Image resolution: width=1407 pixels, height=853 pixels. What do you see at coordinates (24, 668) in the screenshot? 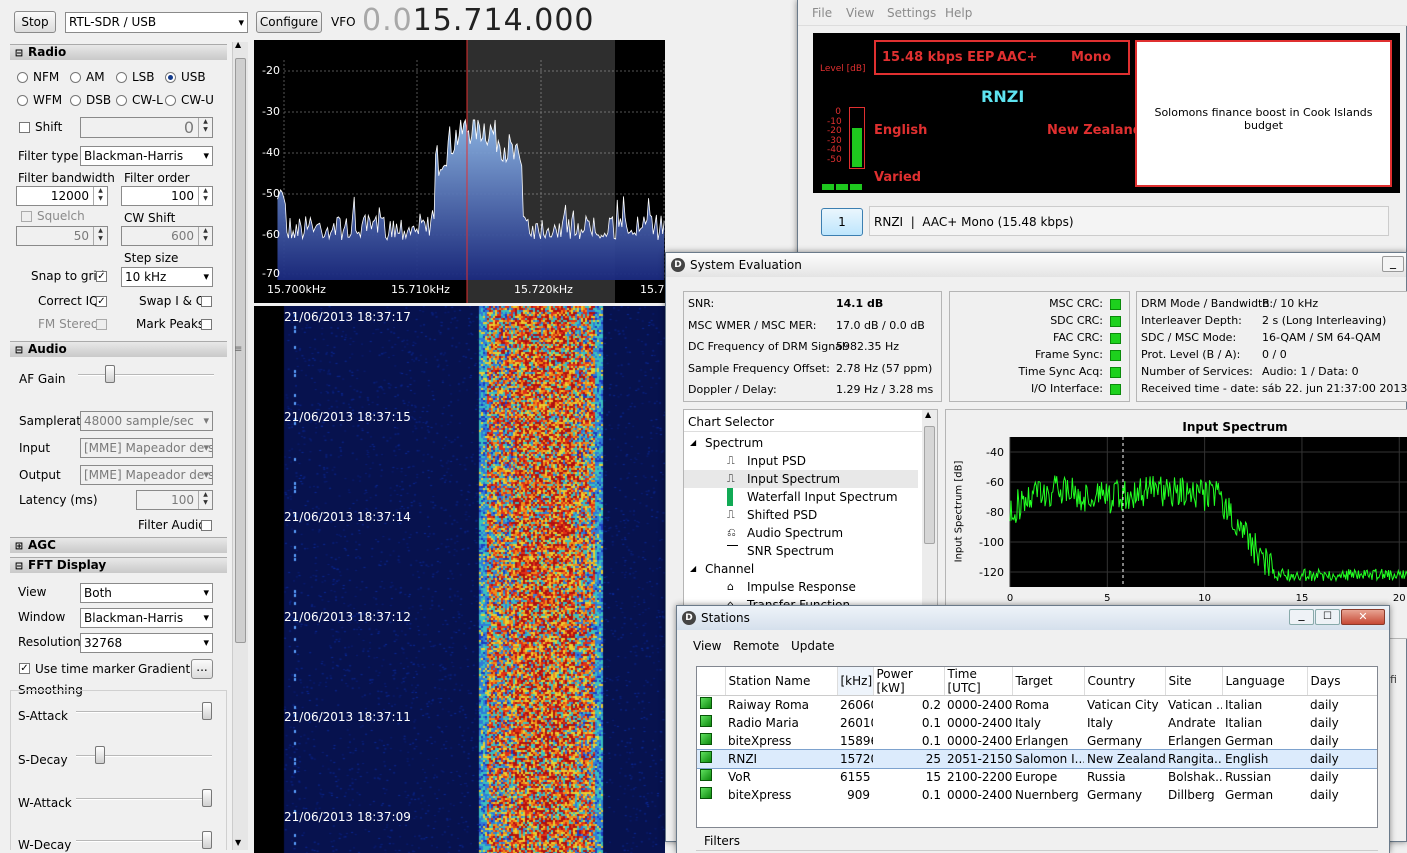
I see `time-marker-checkbox: ✓` at bounding box center [24, 668].